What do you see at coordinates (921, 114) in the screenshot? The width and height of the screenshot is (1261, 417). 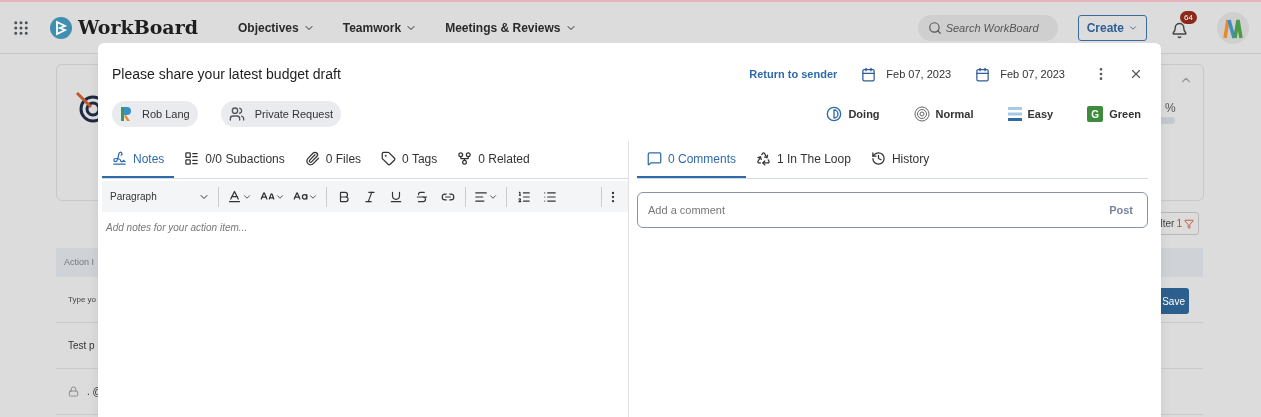 I see `concentric-circles-icon` at bounding box center [921, 114].